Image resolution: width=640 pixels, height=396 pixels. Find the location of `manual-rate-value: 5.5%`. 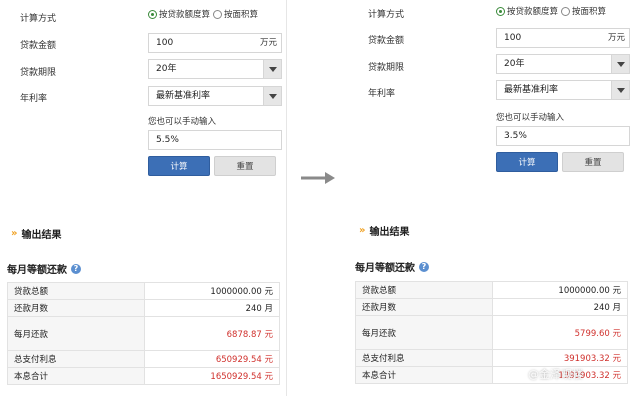

manual-rate-value: 5.5% is located at coordinates (167, 140).